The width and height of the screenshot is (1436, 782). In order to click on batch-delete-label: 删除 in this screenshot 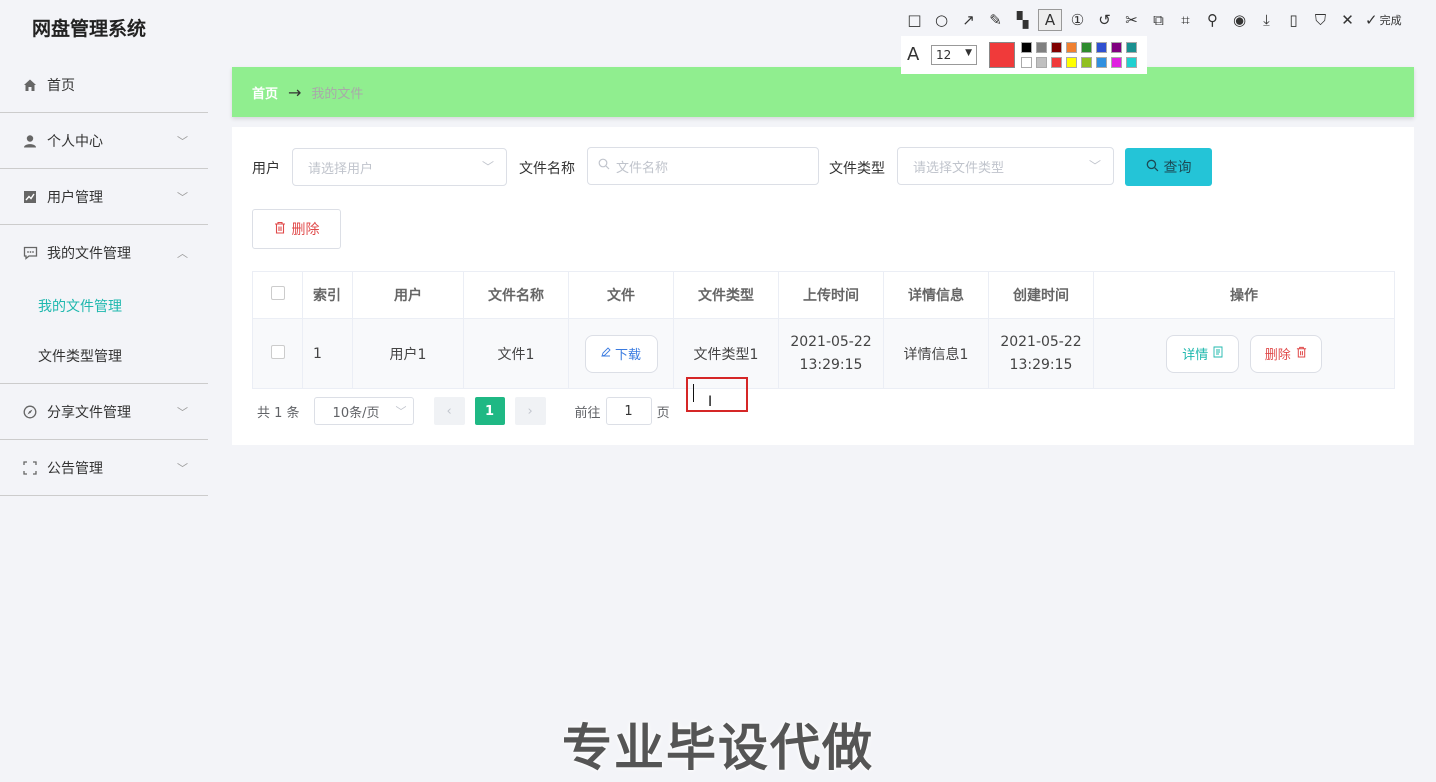, I will do `click(305, 230)`.